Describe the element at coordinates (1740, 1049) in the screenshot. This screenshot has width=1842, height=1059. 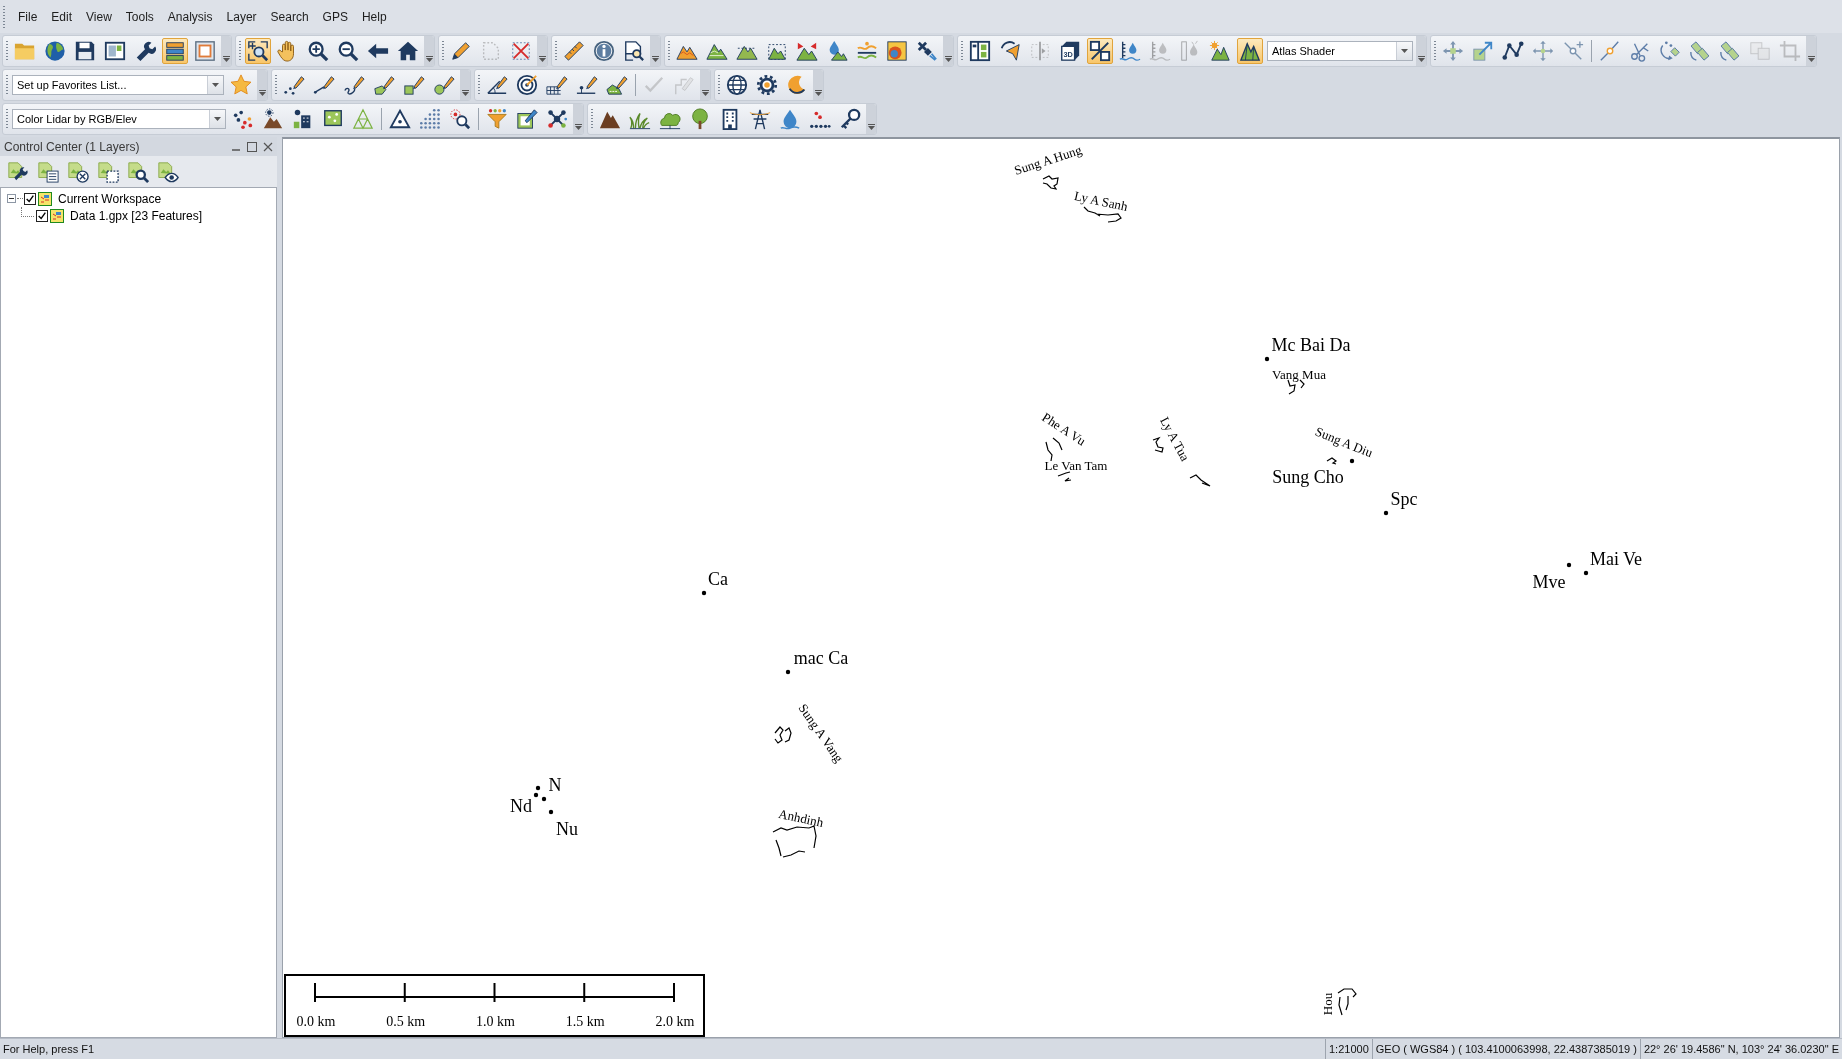
I see `status-field: 22° 26' 19.4586" N, 103° 24' 36.0230" E` at that location.